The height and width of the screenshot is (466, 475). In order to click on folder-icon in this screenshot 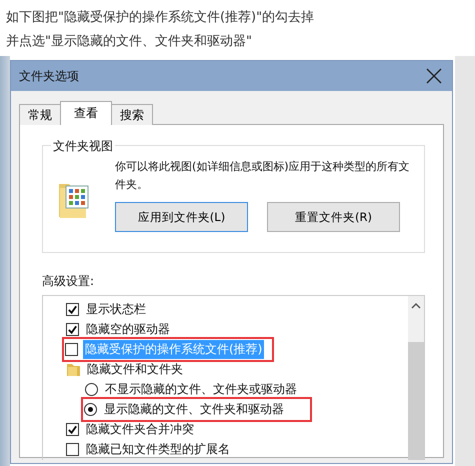, I will do `click(73, 369)`.